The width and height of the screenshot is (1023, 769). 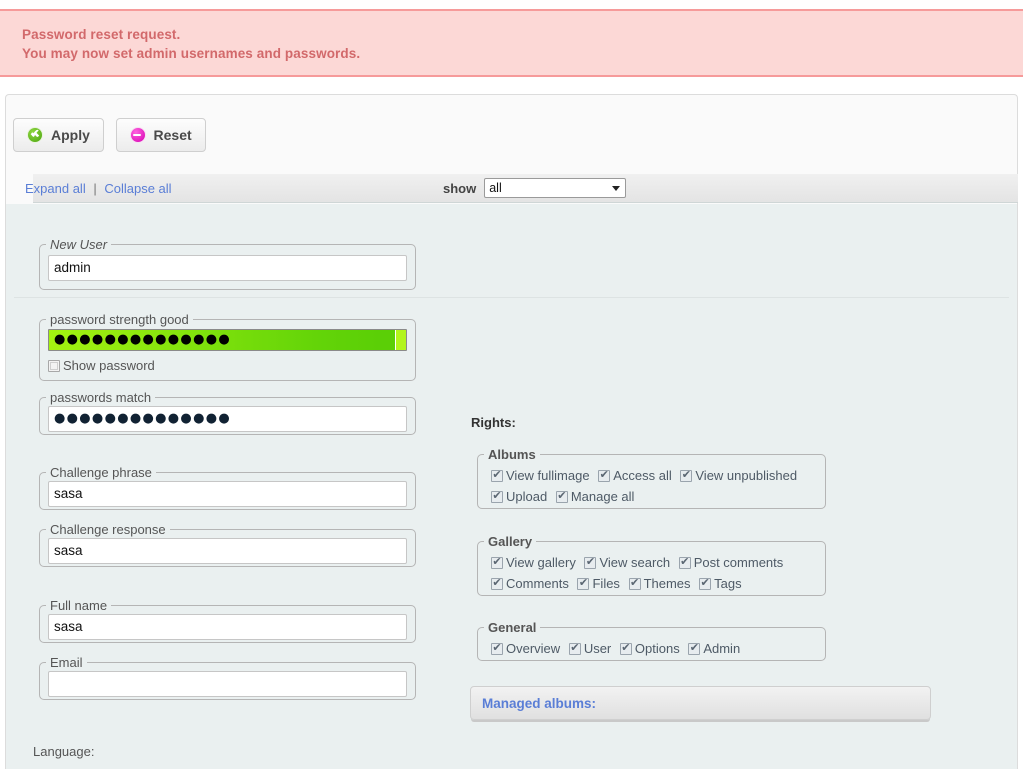 I want to click on collapse-all-link: Collapse all, so click(x=137, y=188).